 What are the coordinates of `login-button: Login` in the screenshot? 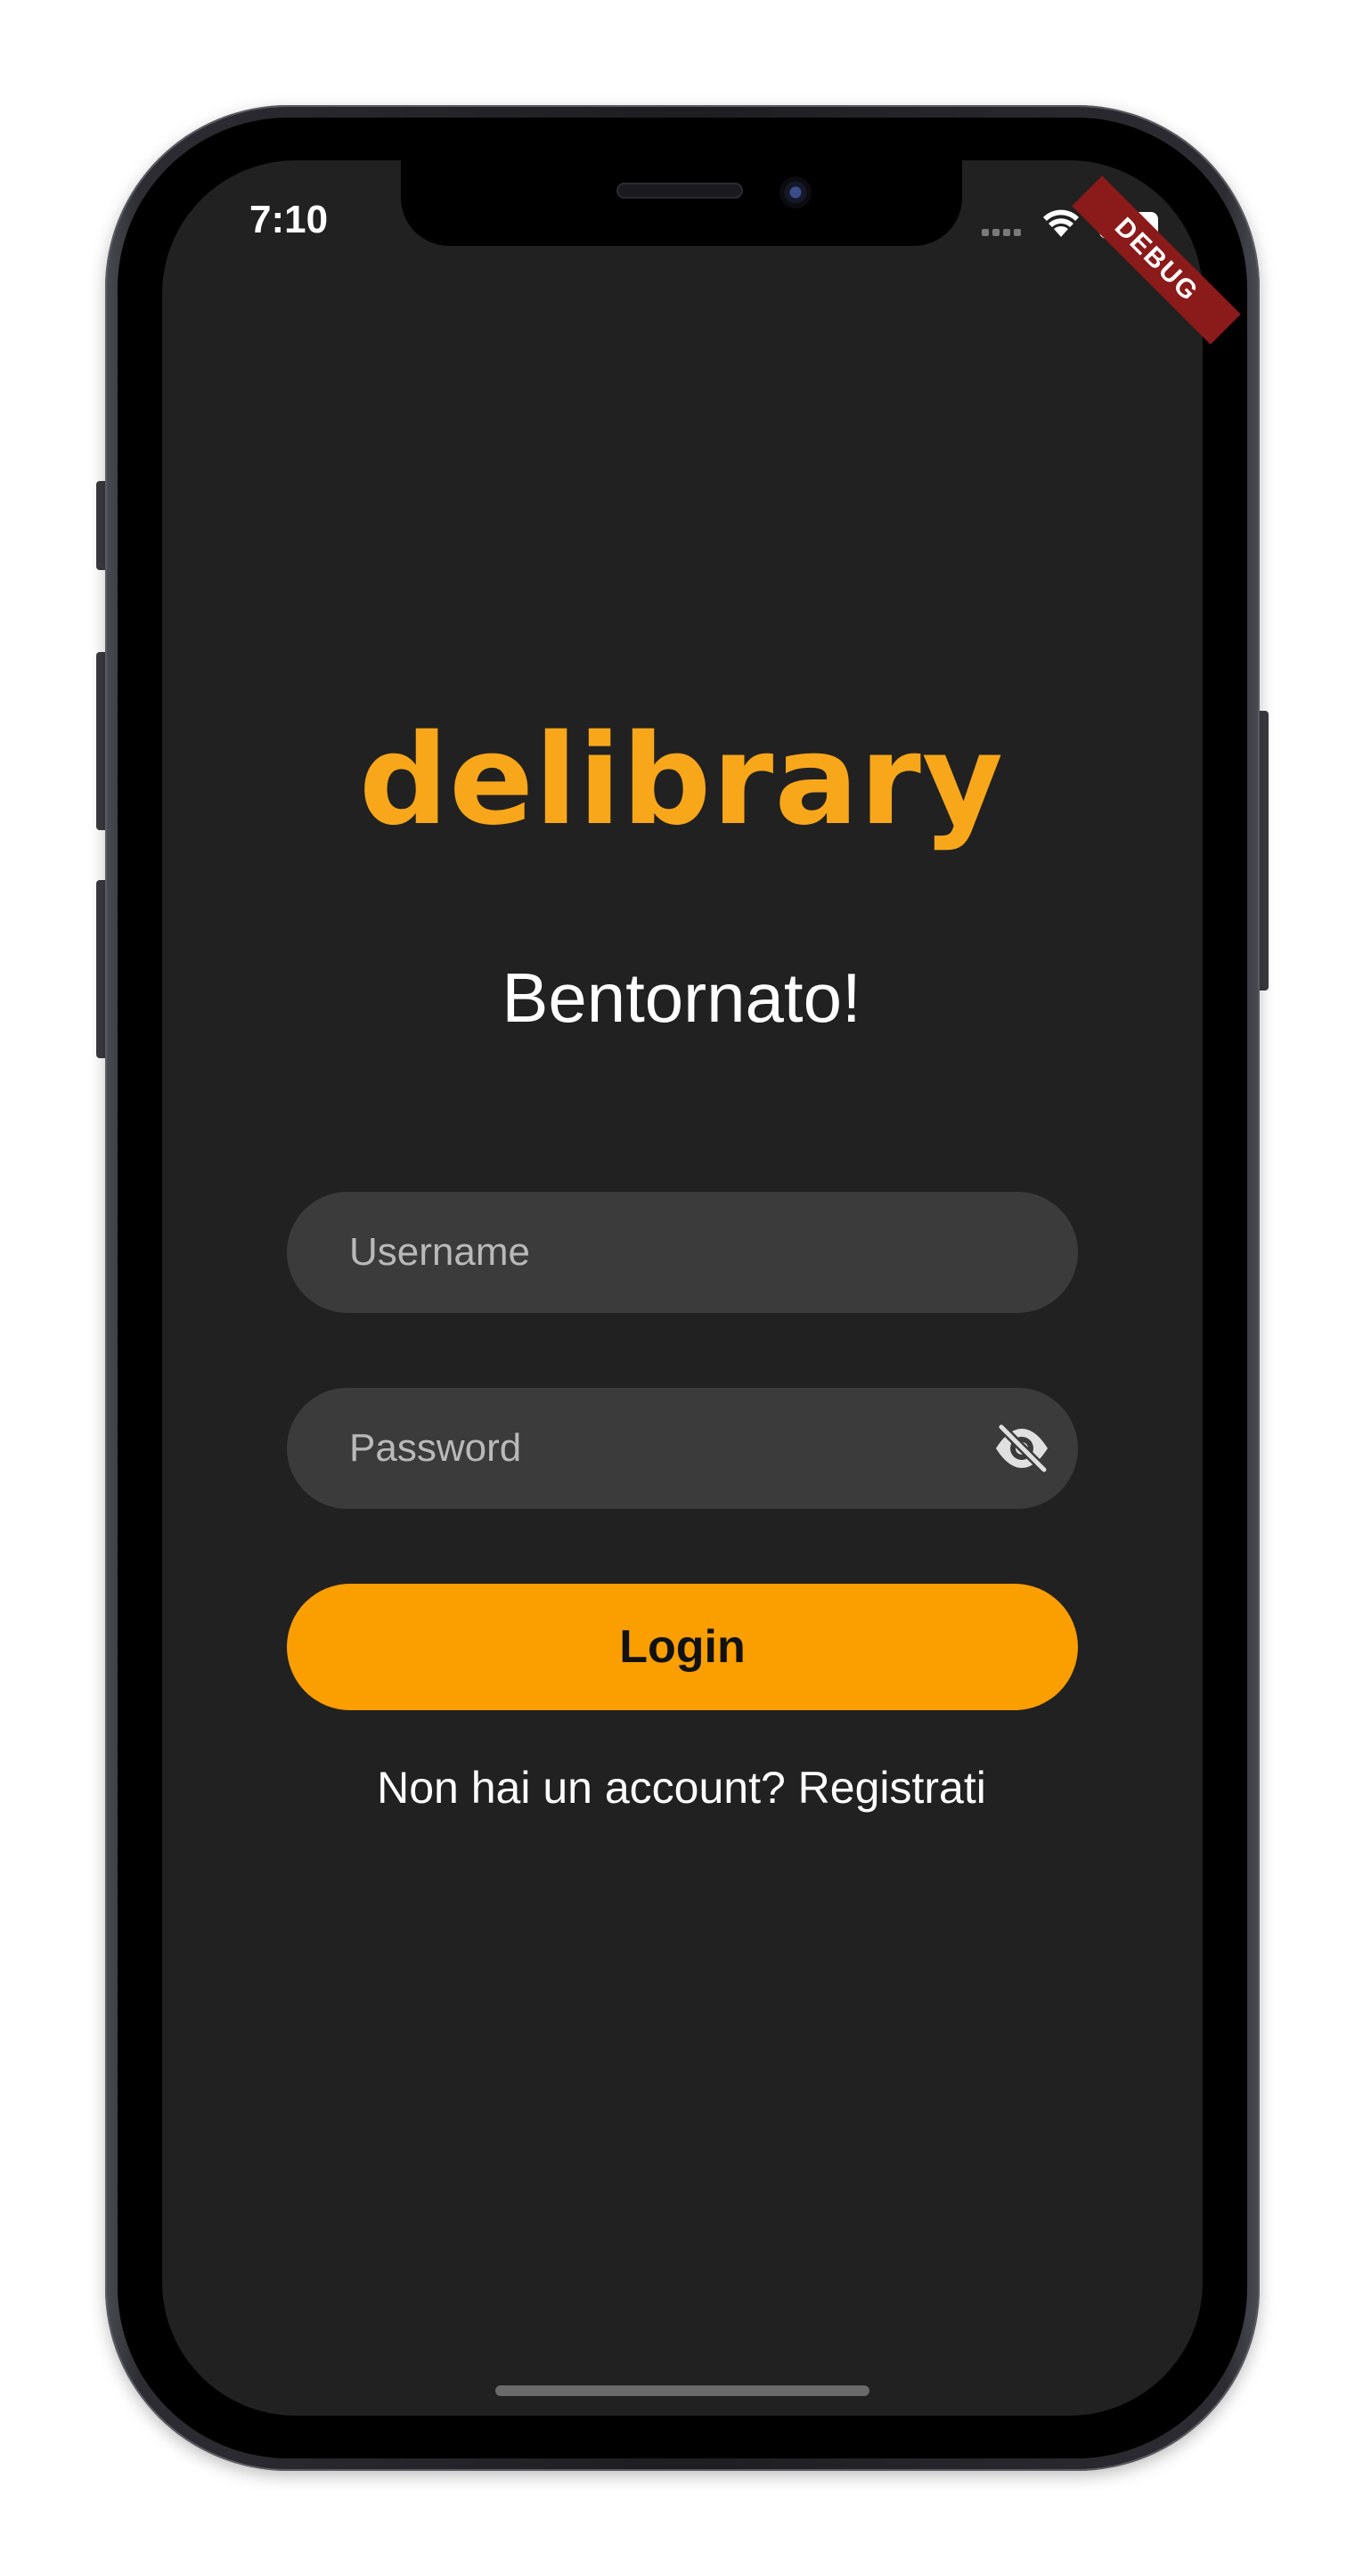 It's located at (682, 1647).